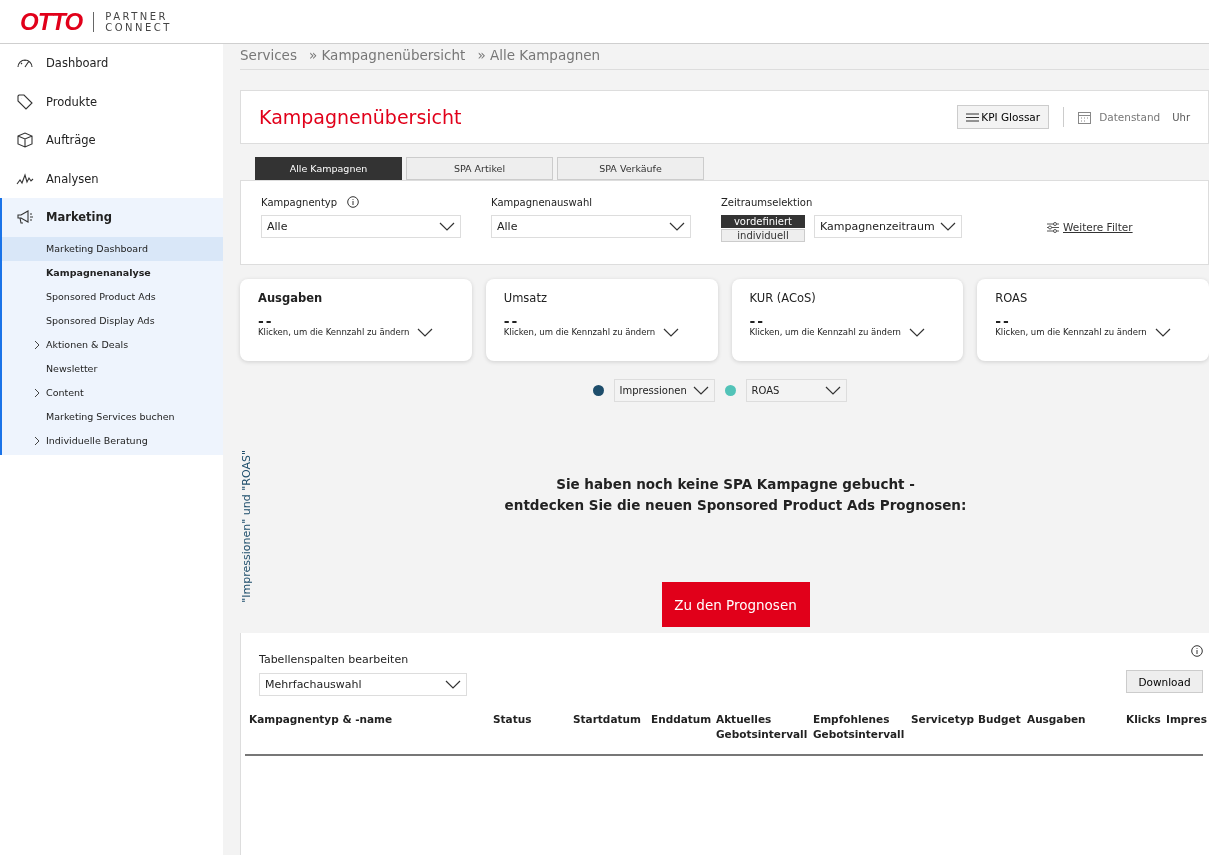  What do you see at coordinates (735, 495) in the screenshot?
I see `empty-chart-message: Sie haben noch keine SPA Kampagne gebucht - entdecken Sie die neuen Sponsored Product Ads Prognosen:` at bounding box center [735, 495].